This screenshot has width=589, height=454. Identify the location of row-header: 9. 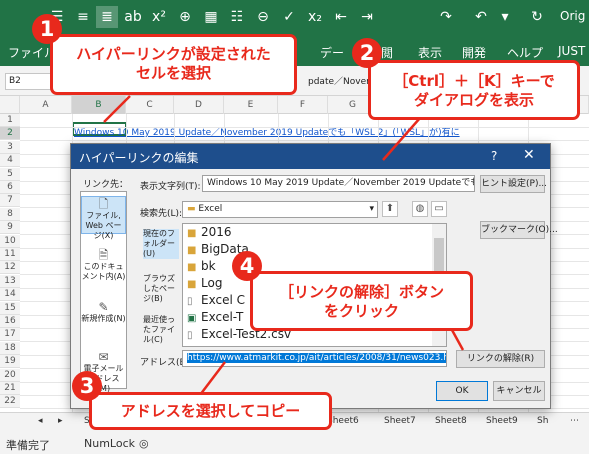
(10, 228).